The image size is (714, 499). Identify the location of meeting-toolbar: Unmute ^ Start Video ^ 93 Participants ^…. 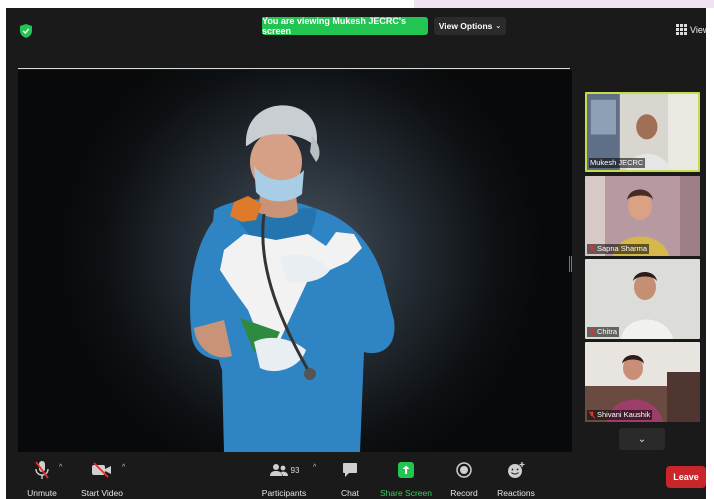
(356, 476).